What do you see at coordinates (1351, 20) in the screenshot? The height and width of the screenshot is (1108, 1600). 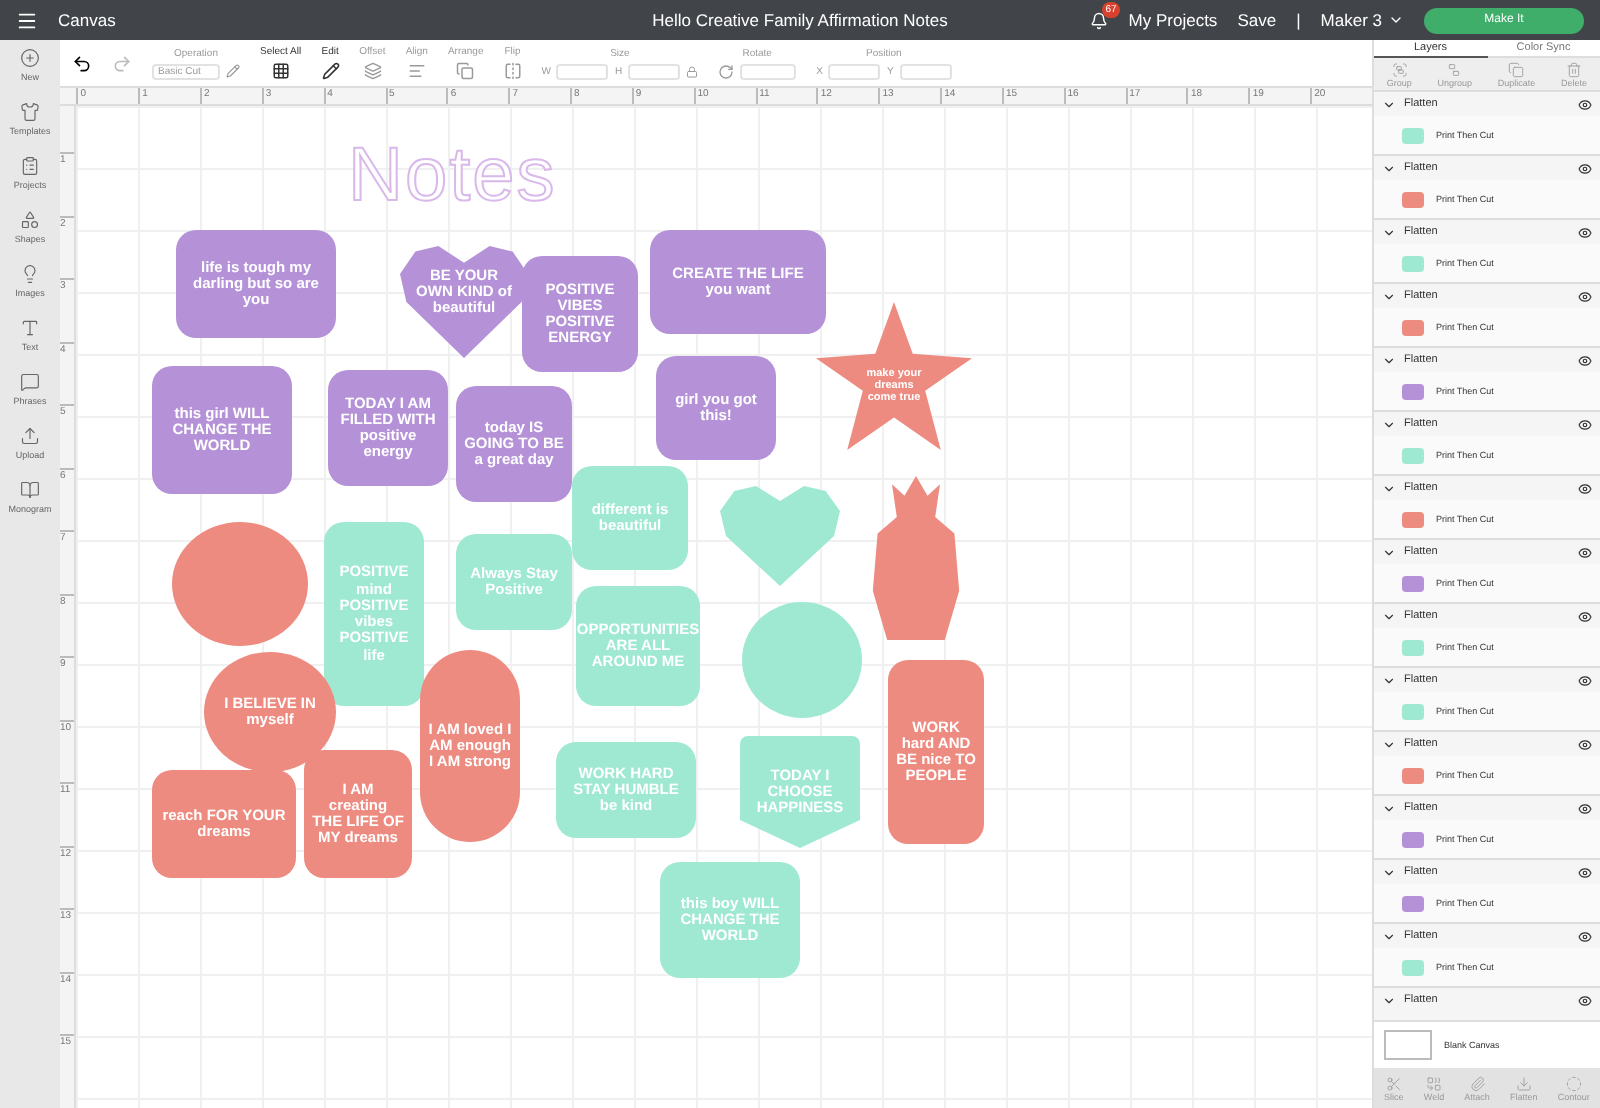 I see `machine-select: Maker 3` at bounding box center [1351, 20].